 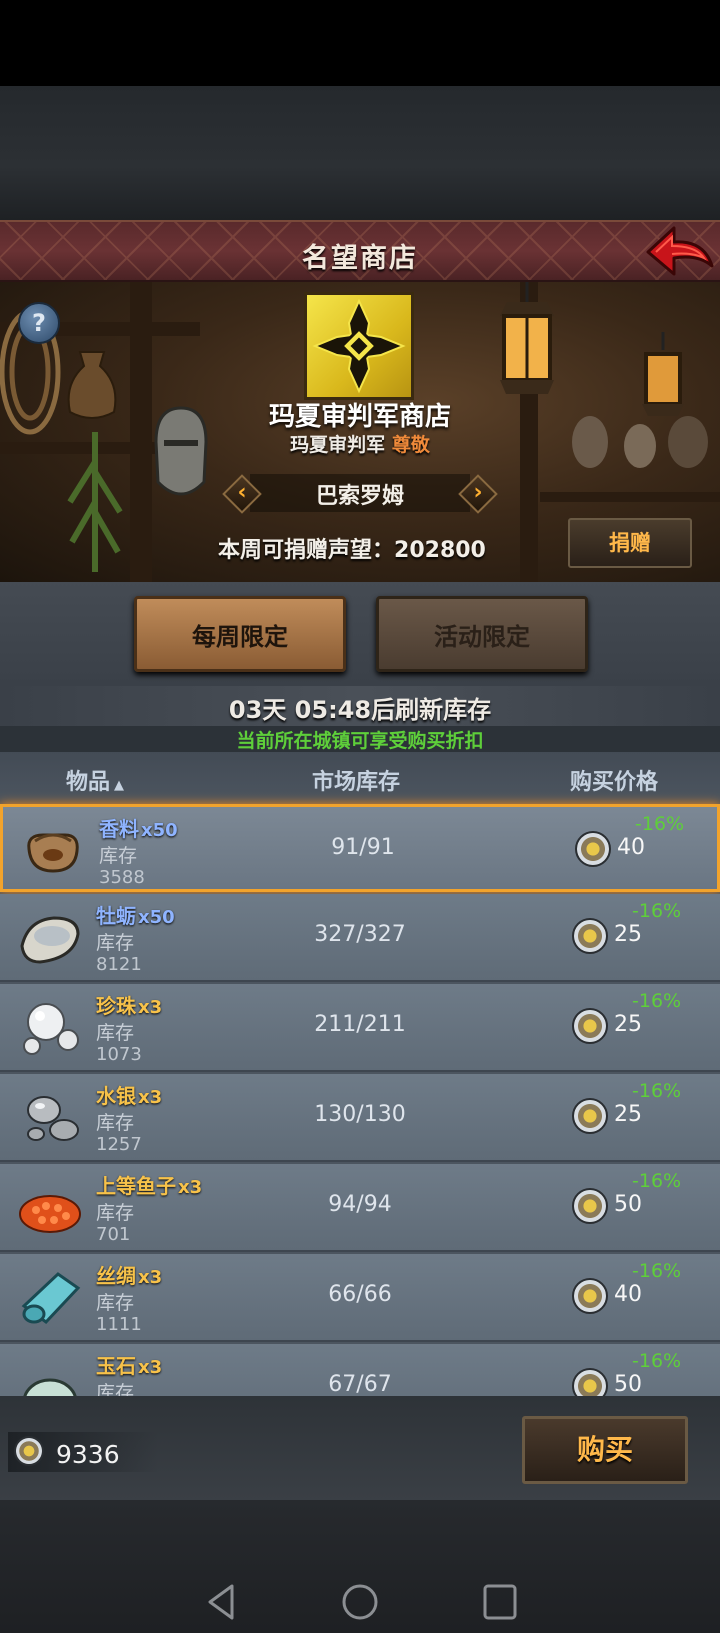 I want to click on help-button: ?, so click(x=39, y=323).